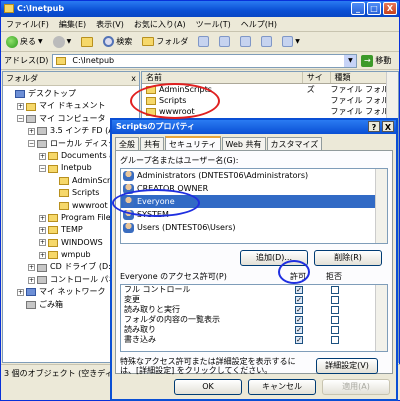 This screenshot has width=400, height=401. Describe the element at coordinates (208, 387) in the screenshot. I see `ok-button: OK` at that location.